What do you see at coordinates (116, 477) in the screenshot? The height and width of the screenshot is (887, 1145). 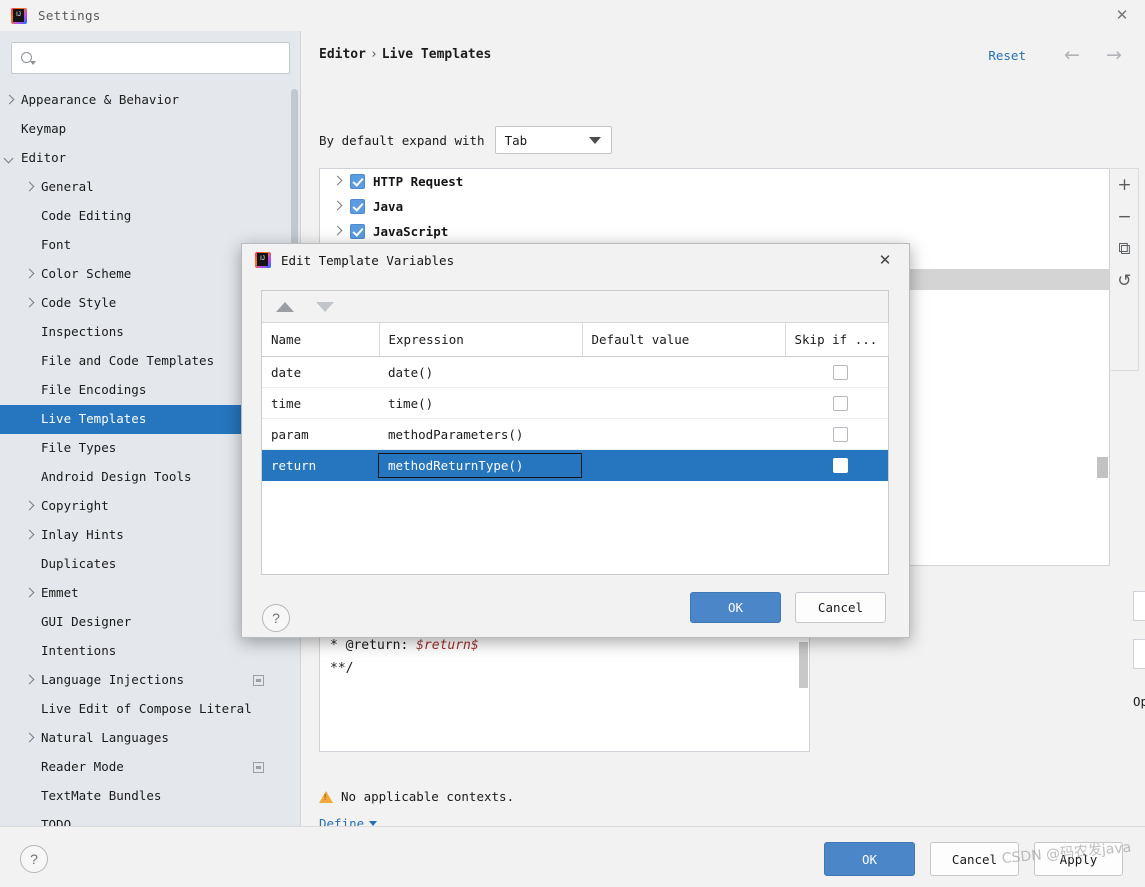 I see `sidebar-item-label: Android Design Tools` at bounding box center [116, 477].